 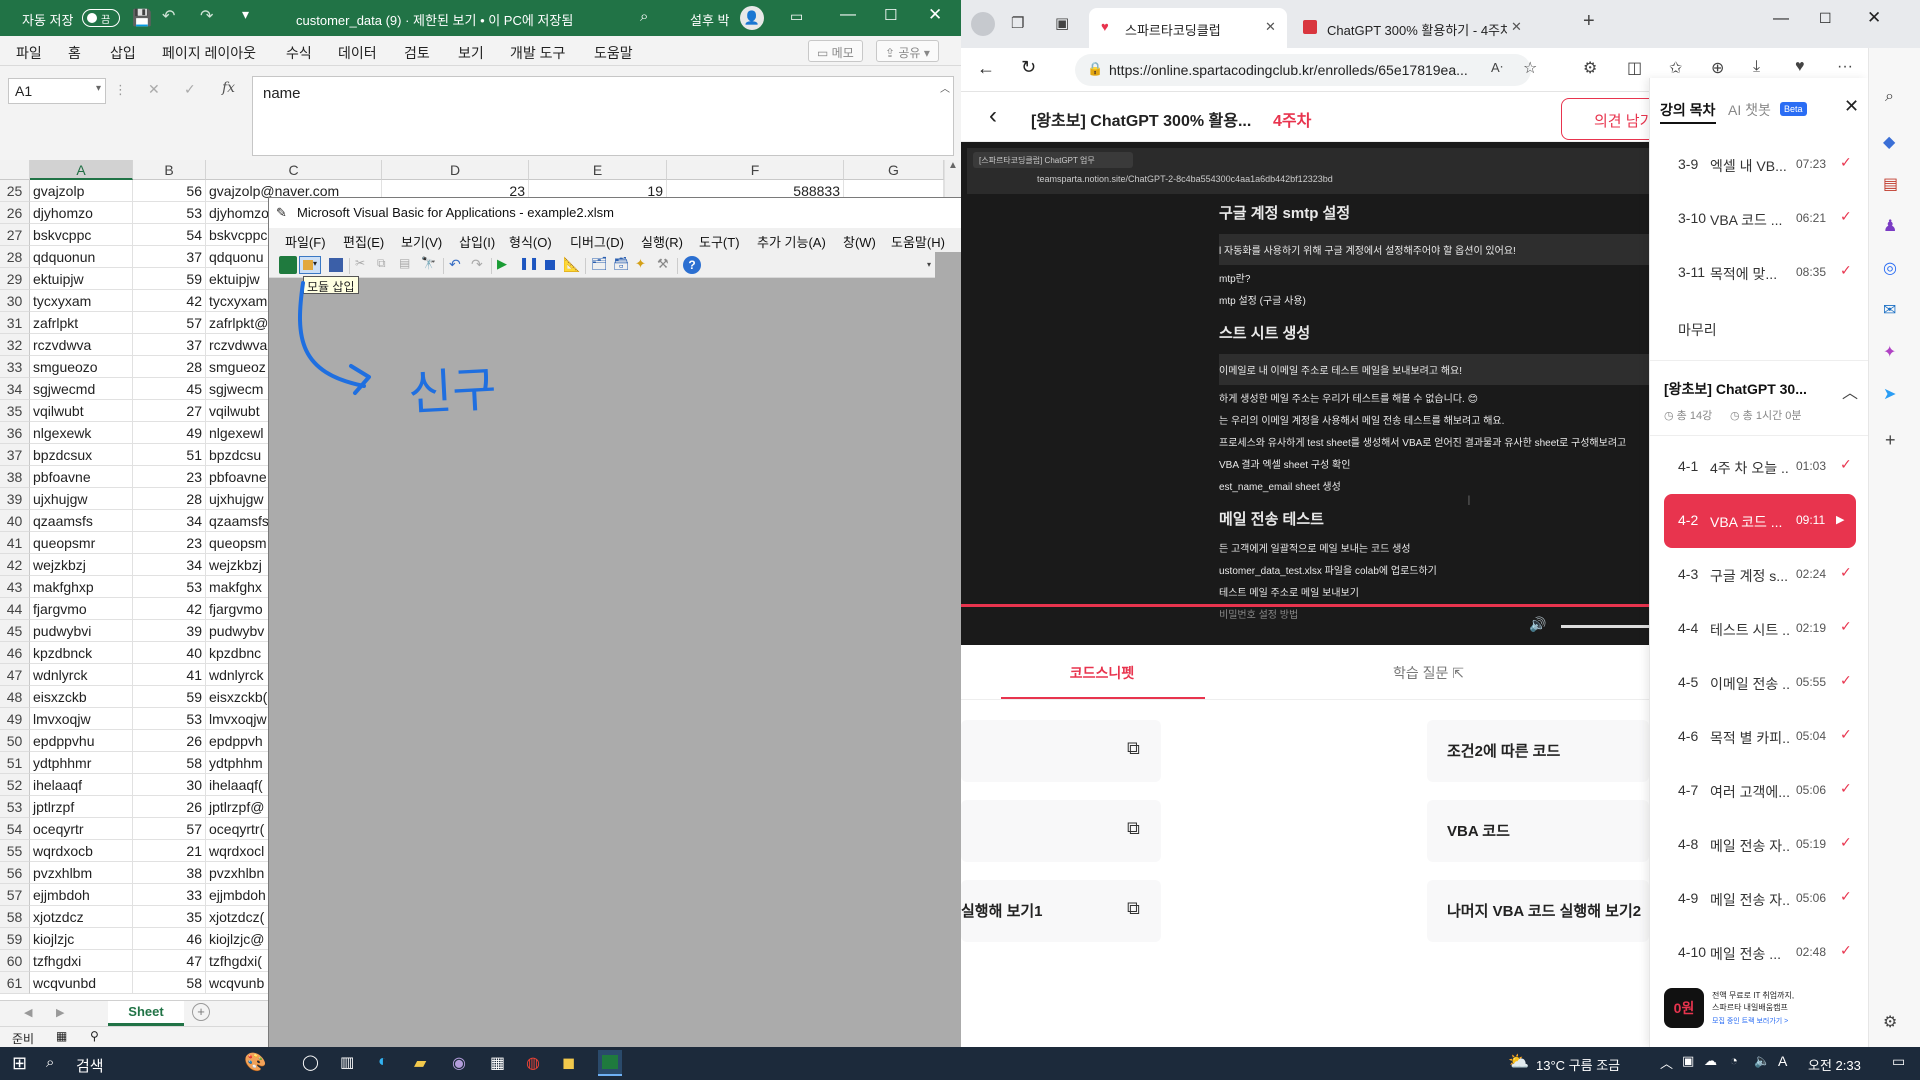 I want to click on undo-icon: ↶, so click(x=458, y=265).